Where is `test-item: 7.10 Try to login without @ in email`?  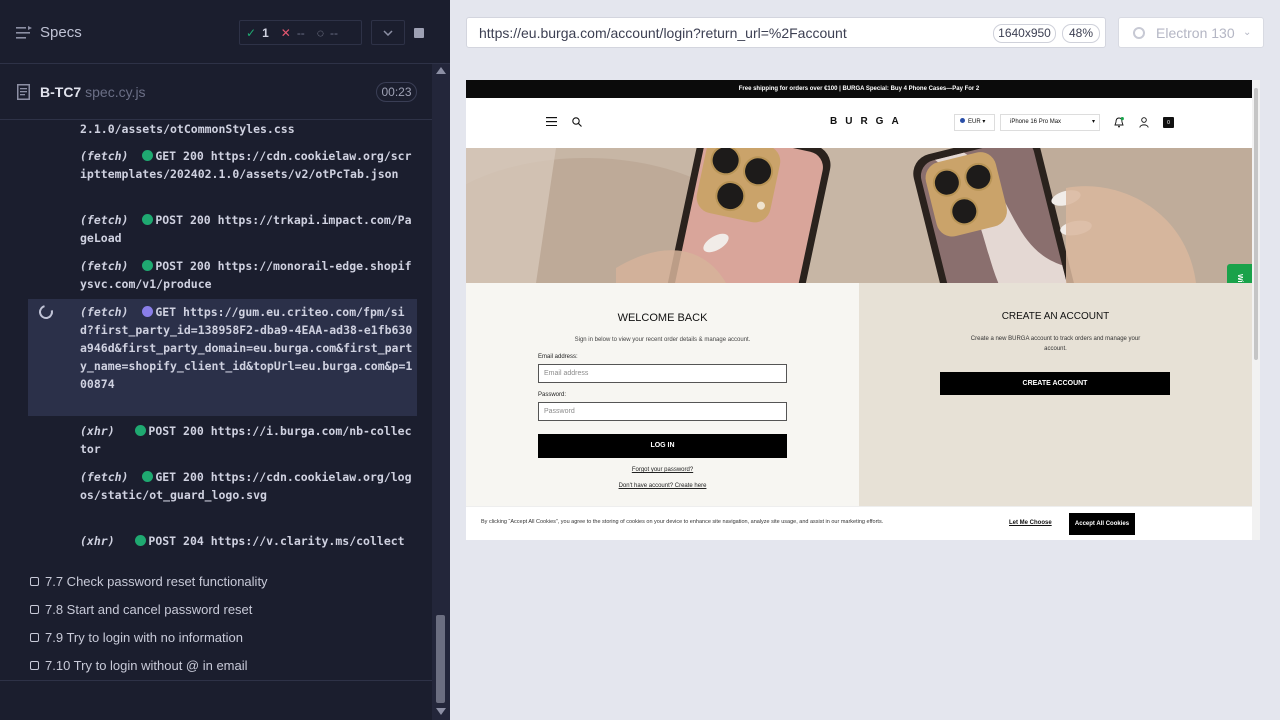 test-item: 7.10 Try to login without @ in email is located at coordinates (139, 665).